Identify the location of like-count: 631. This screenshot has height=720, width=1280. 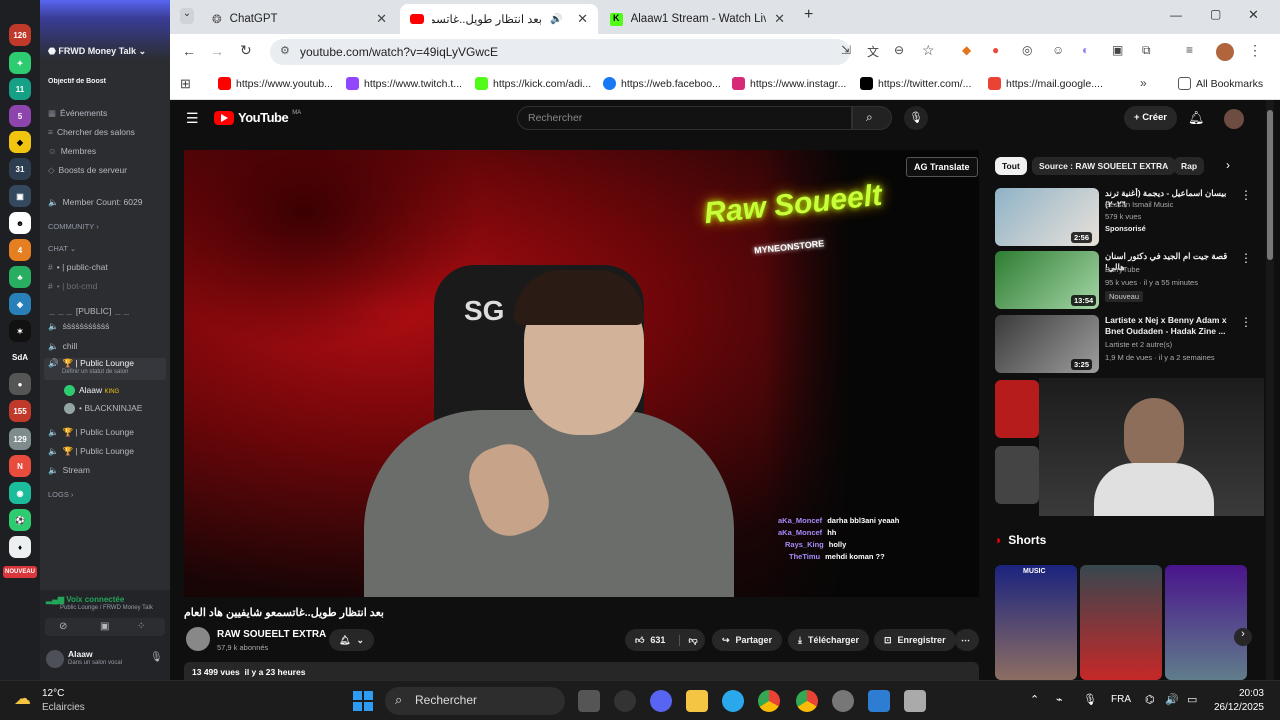
(657, 640).